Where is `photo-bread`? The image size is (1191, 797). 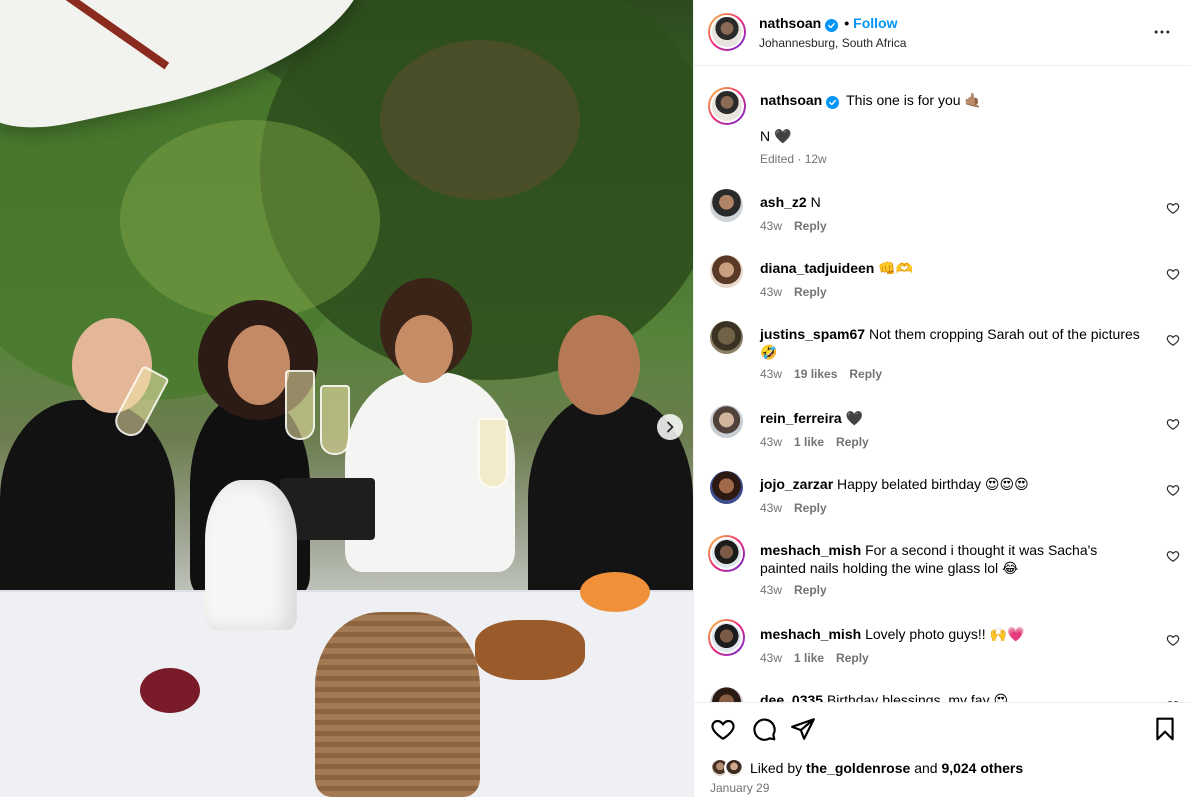 photo-bread is located at coordinates (530, 650).